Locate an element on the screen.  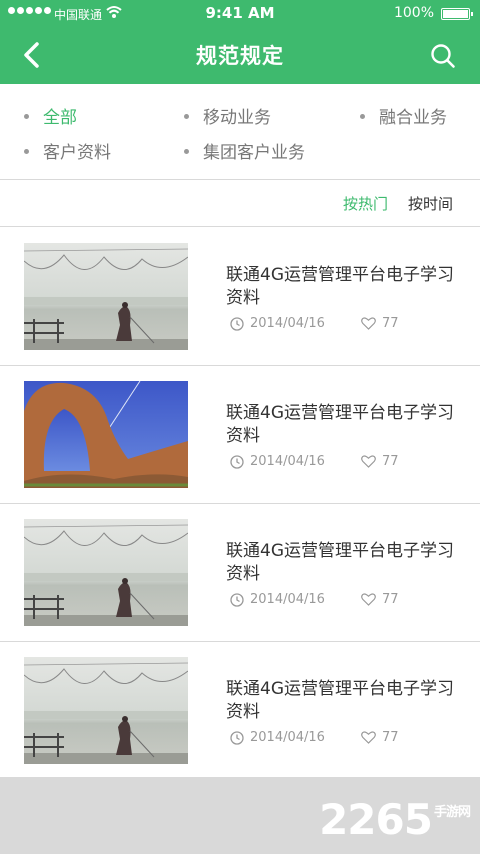
sort-bar: 按热门 按时间 is located at coordinates (240, 203).